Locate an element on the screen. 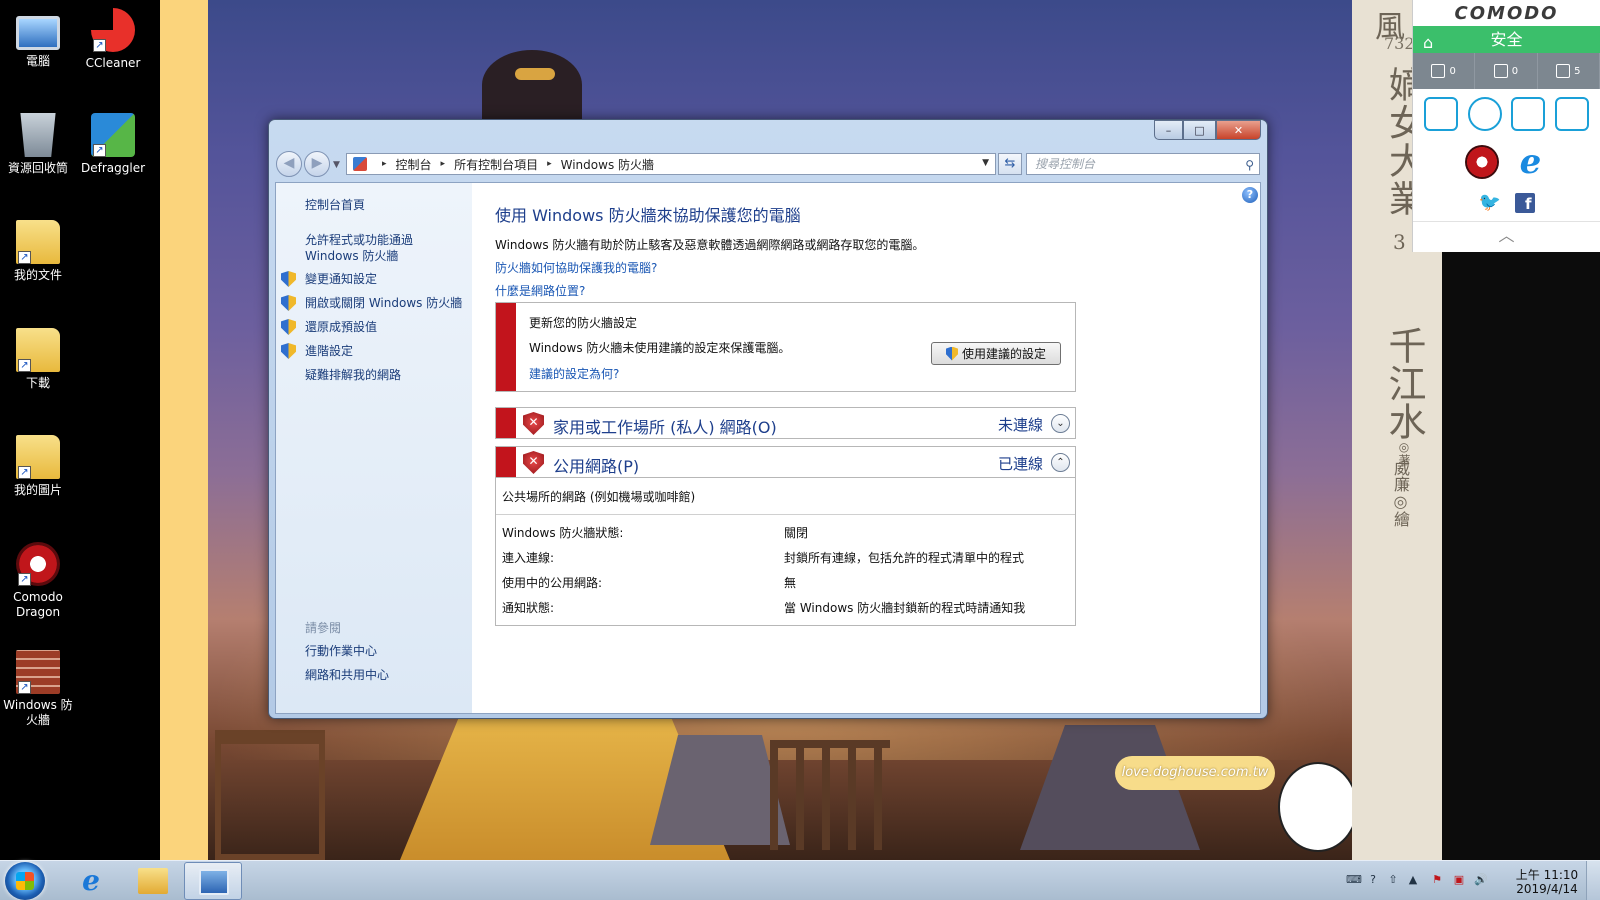 The image size is (1600, 900). sidebar-item-notifications: 變更通知設定 is located at coordinates (375, 279).